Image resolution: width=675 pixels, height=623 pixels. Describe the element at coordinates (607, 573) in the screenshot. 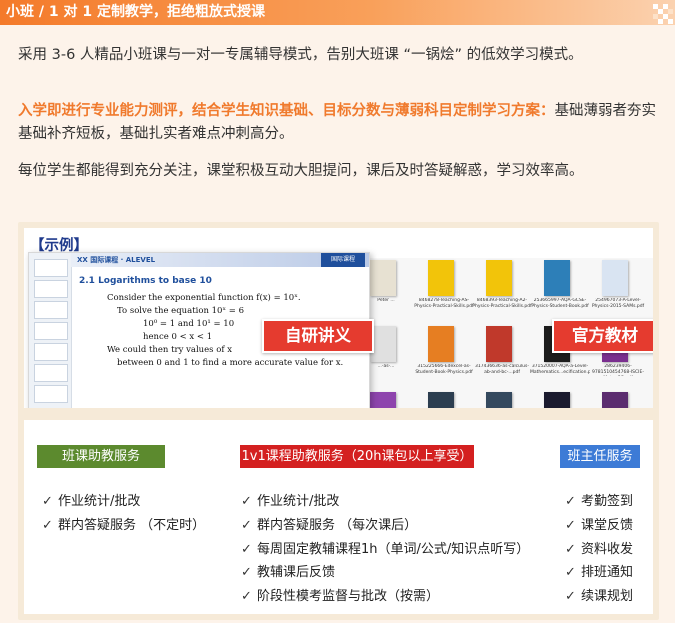

I see `list-item-label: 排班通知` at that location.